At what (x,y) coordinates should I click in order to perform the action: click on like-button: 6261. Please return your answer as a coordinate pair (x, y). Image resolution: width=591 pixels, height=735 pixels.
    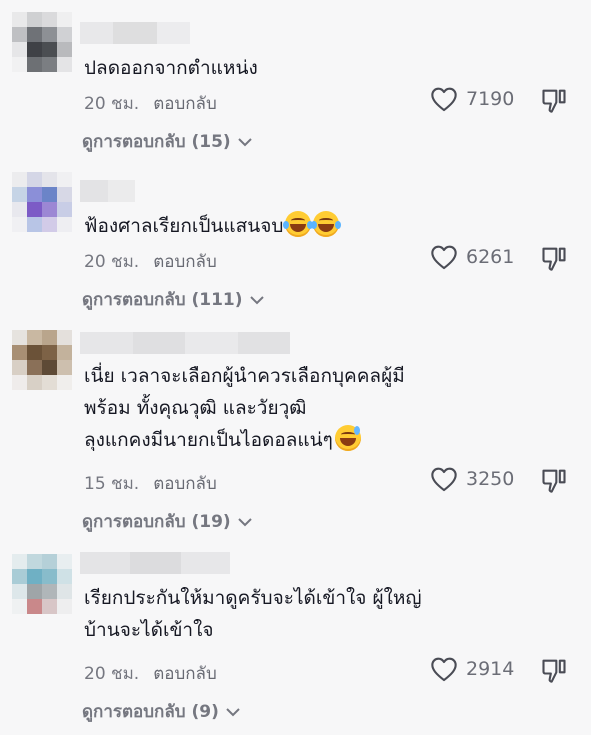
    Looking at the image, I should click on (472, 257).